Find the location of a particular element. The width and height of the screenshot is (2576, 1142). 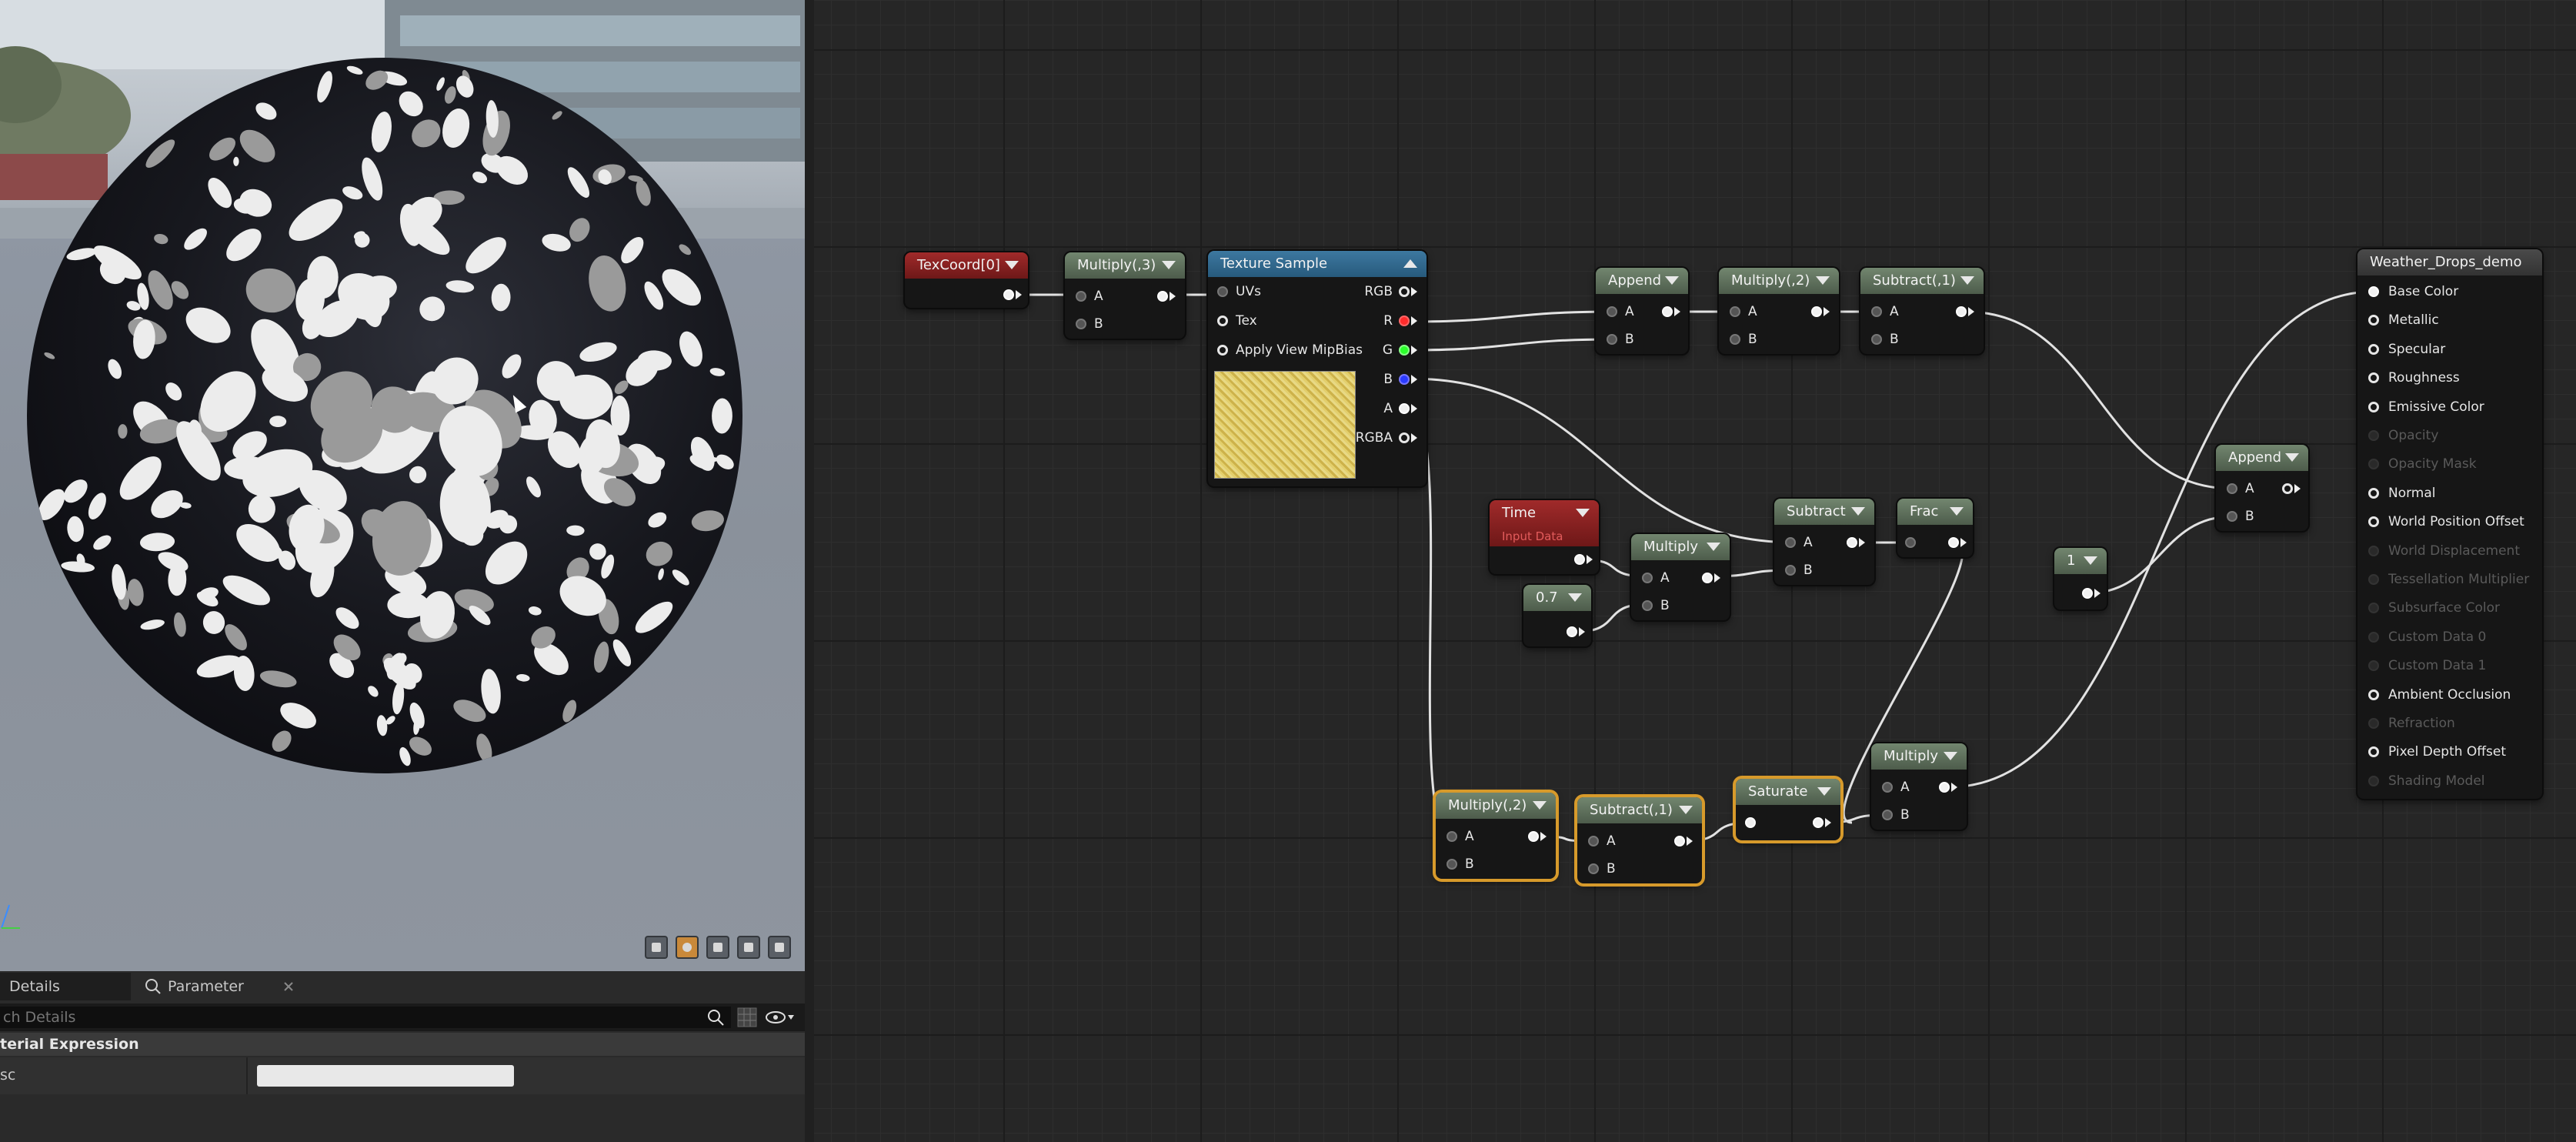

node-append1: Append A B is located at coordinates (1642, 311).